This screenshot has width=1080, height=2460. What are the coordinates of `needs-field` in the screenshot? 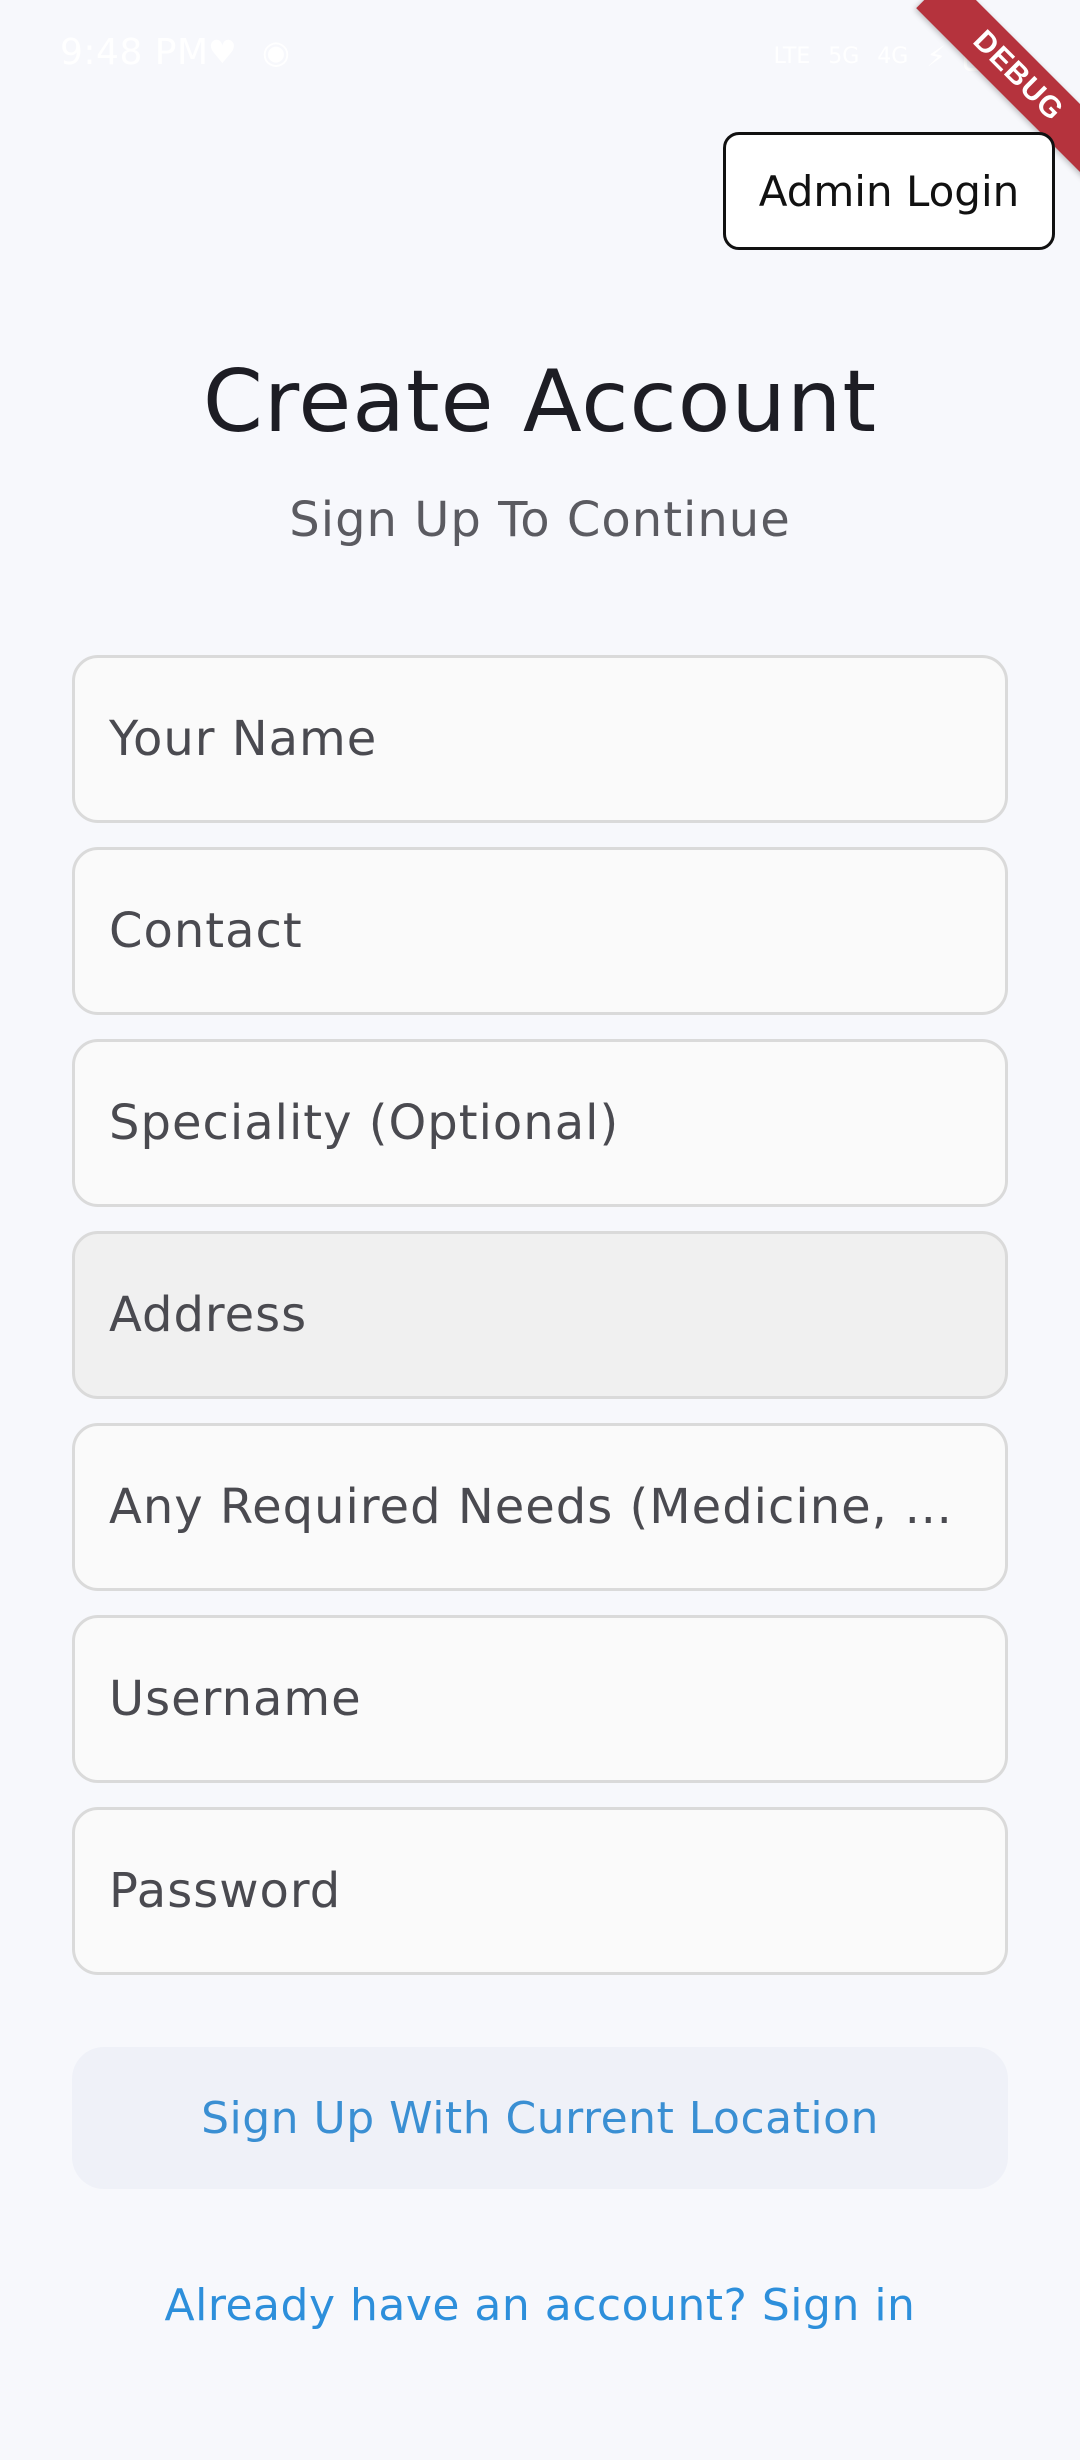 It's located at (540, 1507).